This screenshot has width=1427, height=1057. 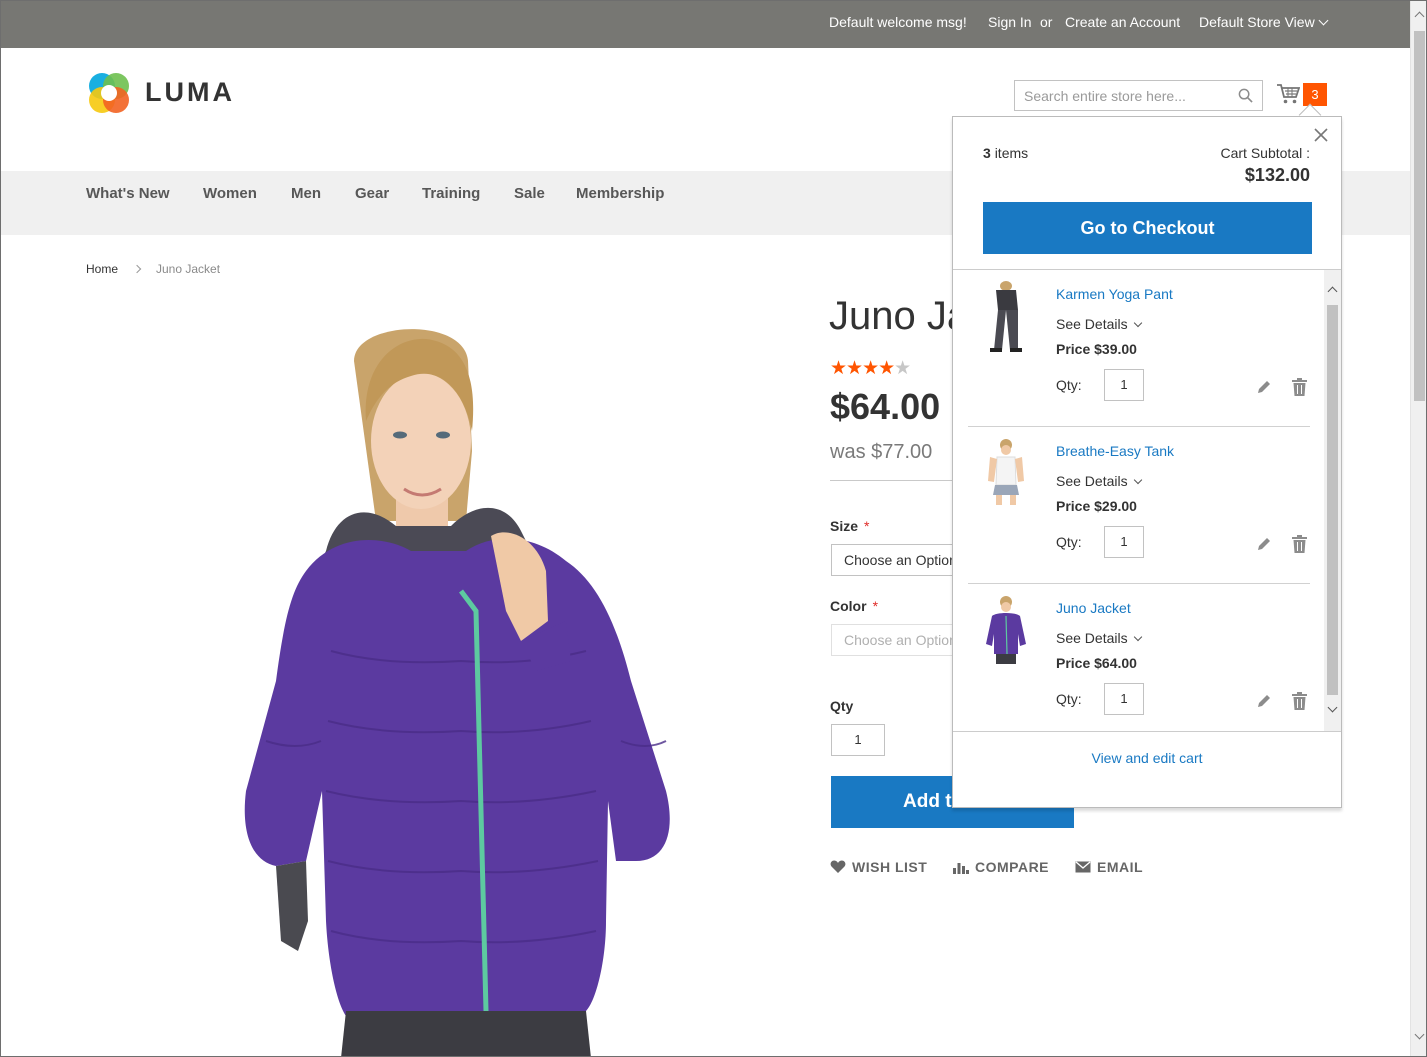 I want to click on nav-item-sale: Sale, so click(x=529, y=193).